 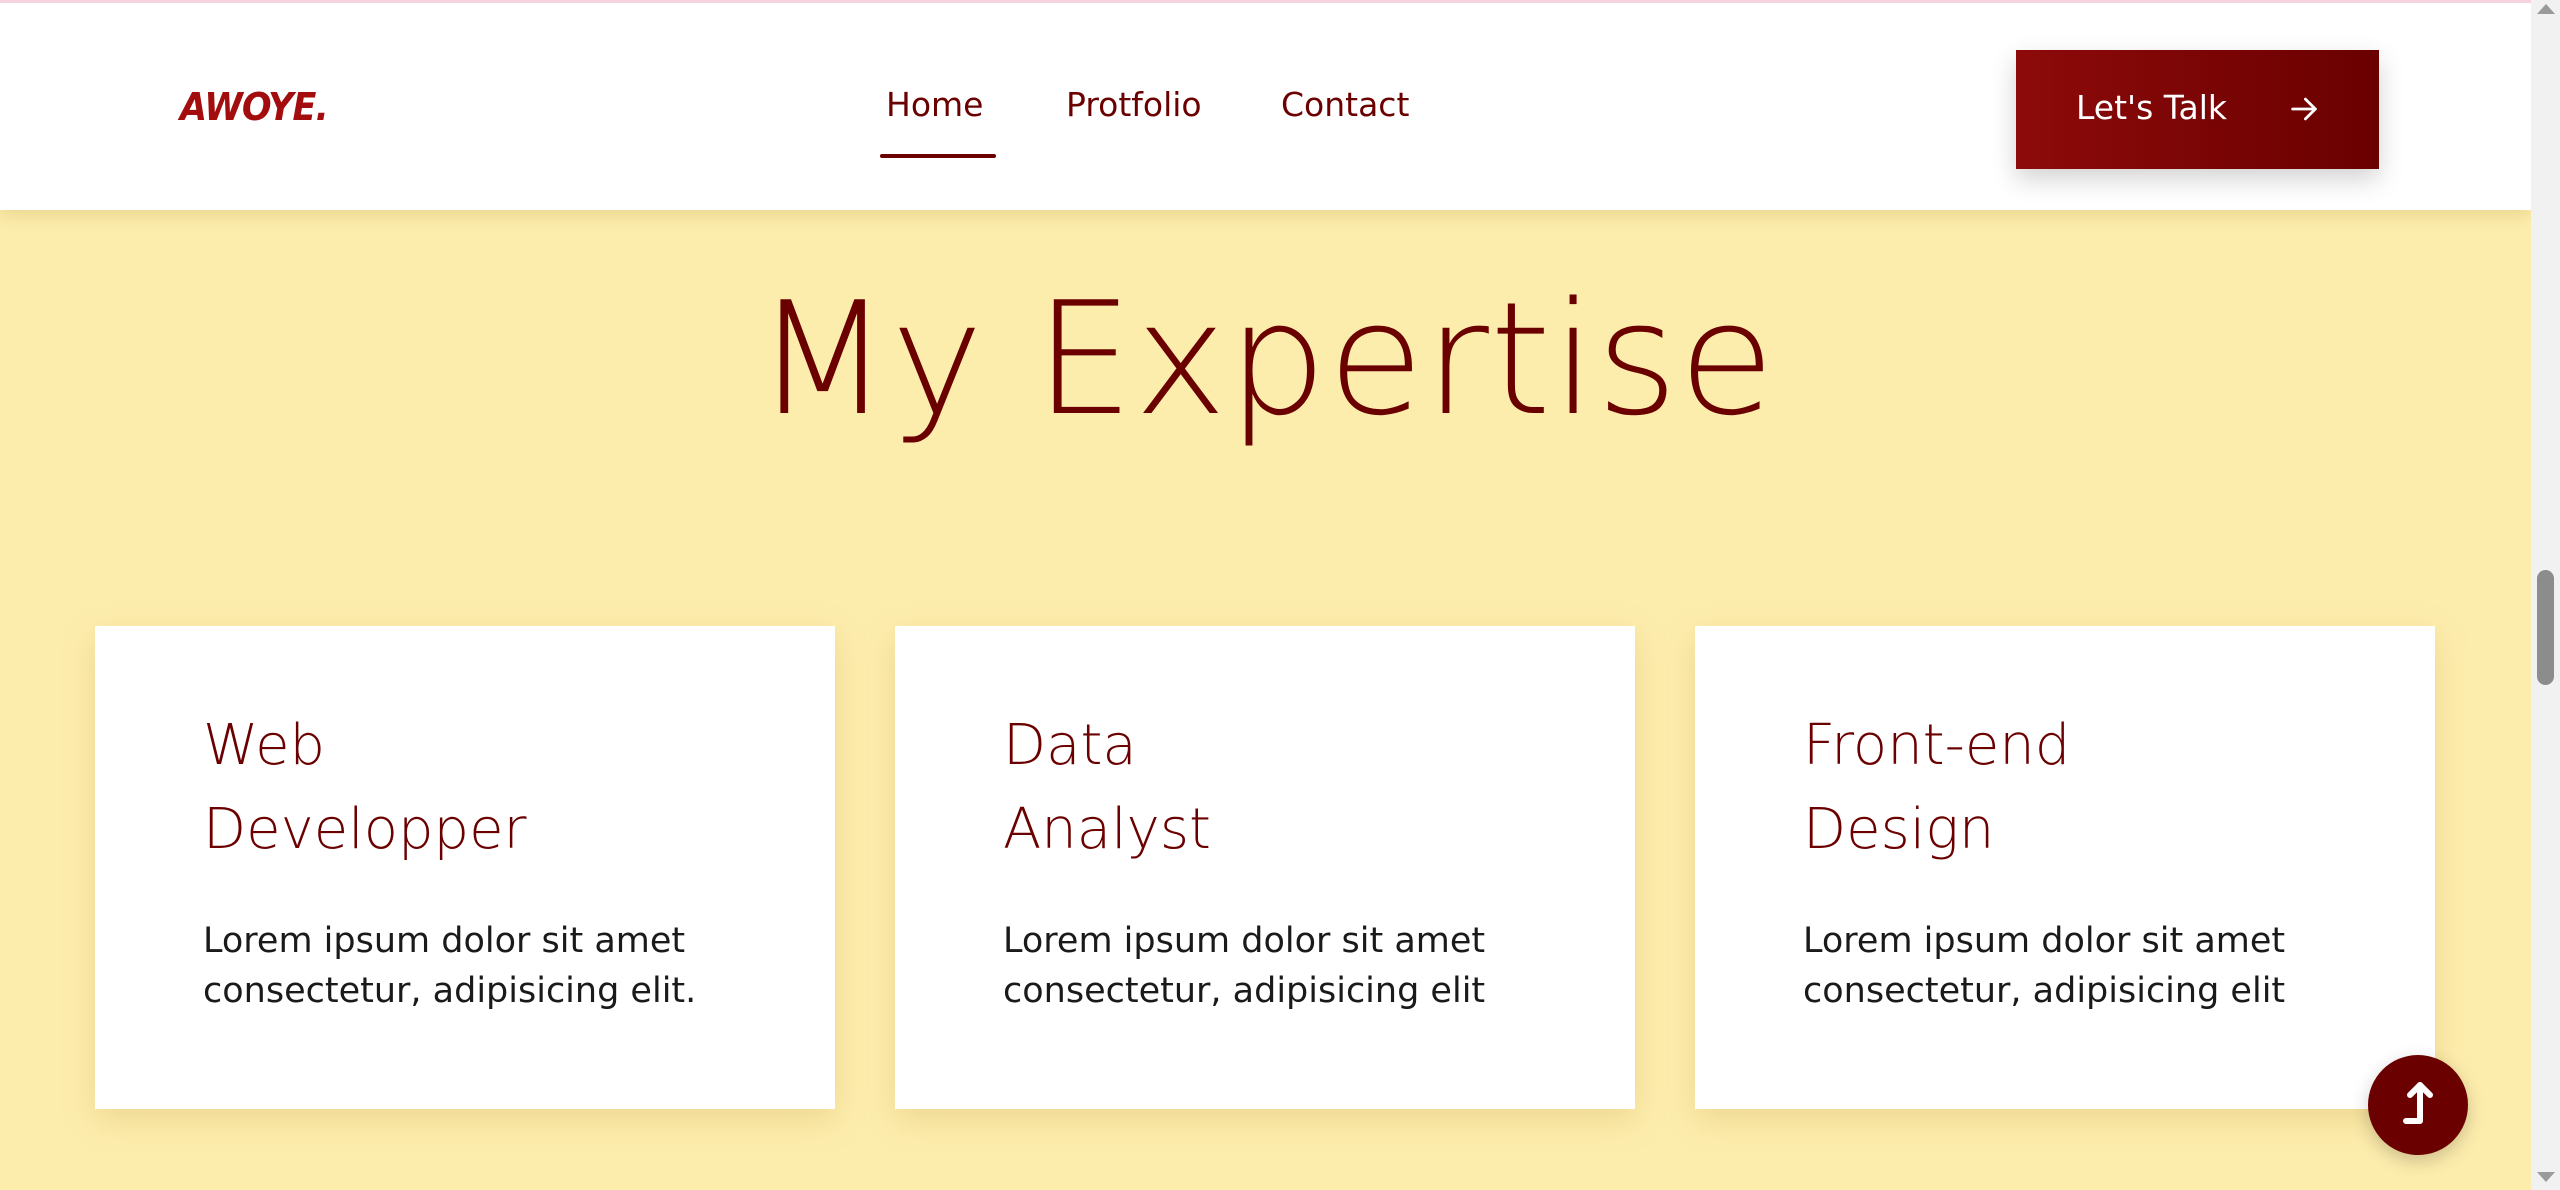 I want to click on card-title-line: Data, so click(x=1070, y=745).